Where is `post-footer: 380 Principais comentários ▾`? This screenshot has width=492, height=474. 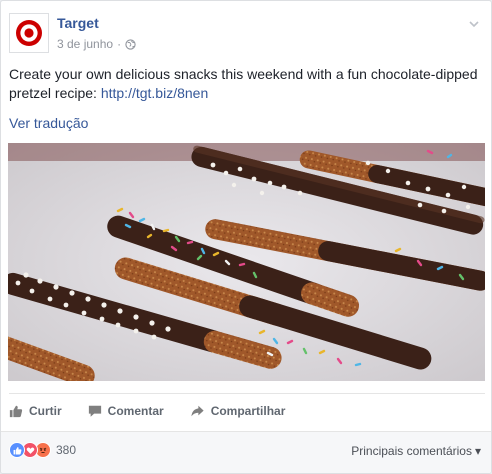 post-footer: 380 Principais comentários ▾ is located at coordinates (246, 452).